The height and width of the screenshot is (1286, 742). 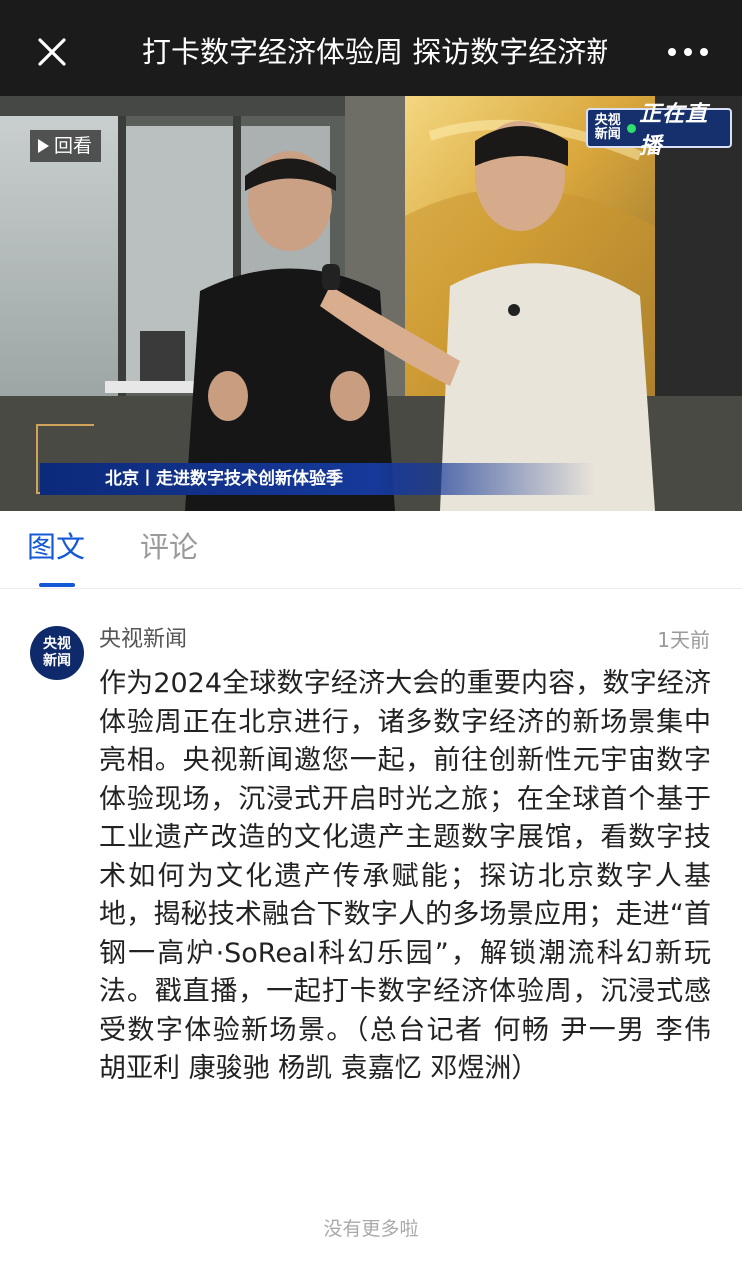 What do you see at coordinates (57, 585) in the screenshot?
I see `active-tab-indicator` at bounding box center [57, 585].